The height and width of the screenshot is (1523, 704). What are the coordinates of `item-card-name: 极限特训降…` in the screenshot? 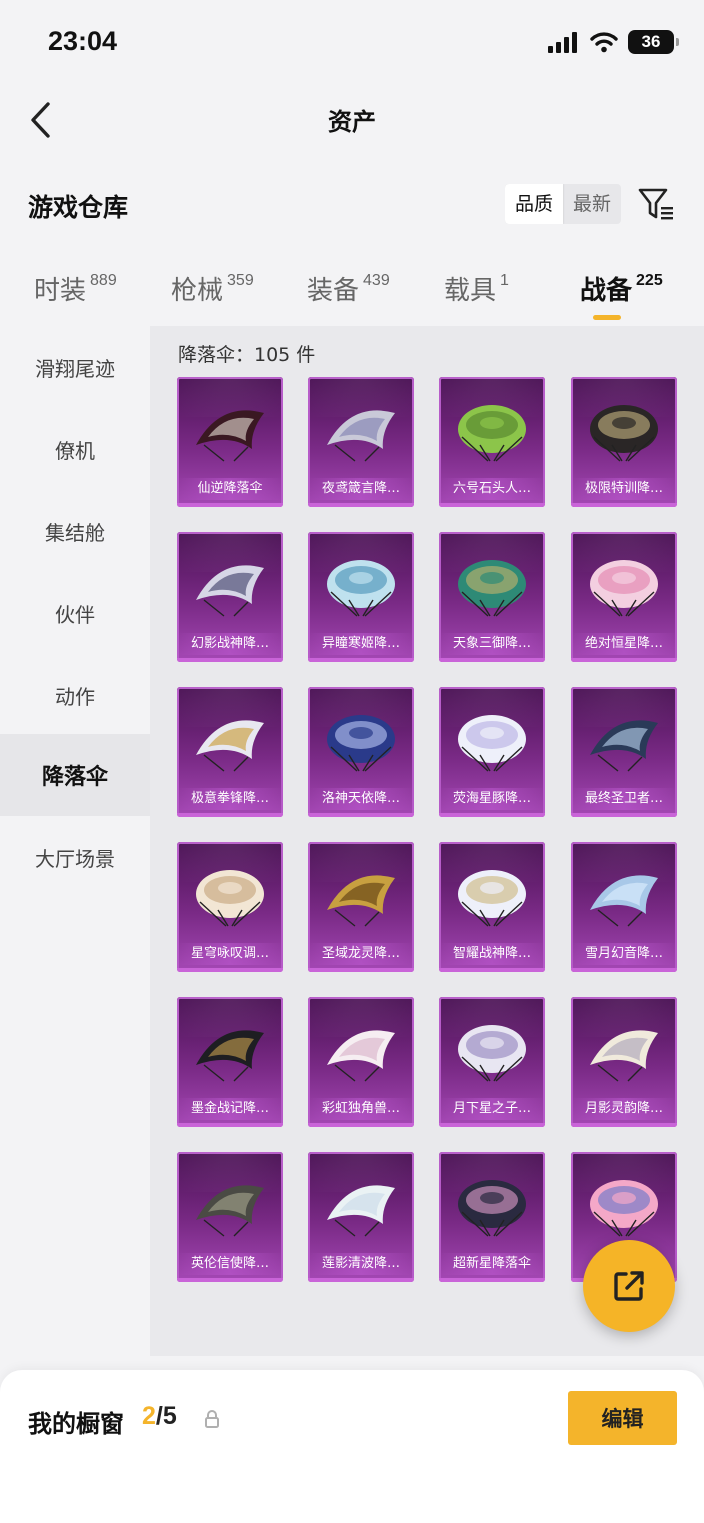 It's located at (624, 489).